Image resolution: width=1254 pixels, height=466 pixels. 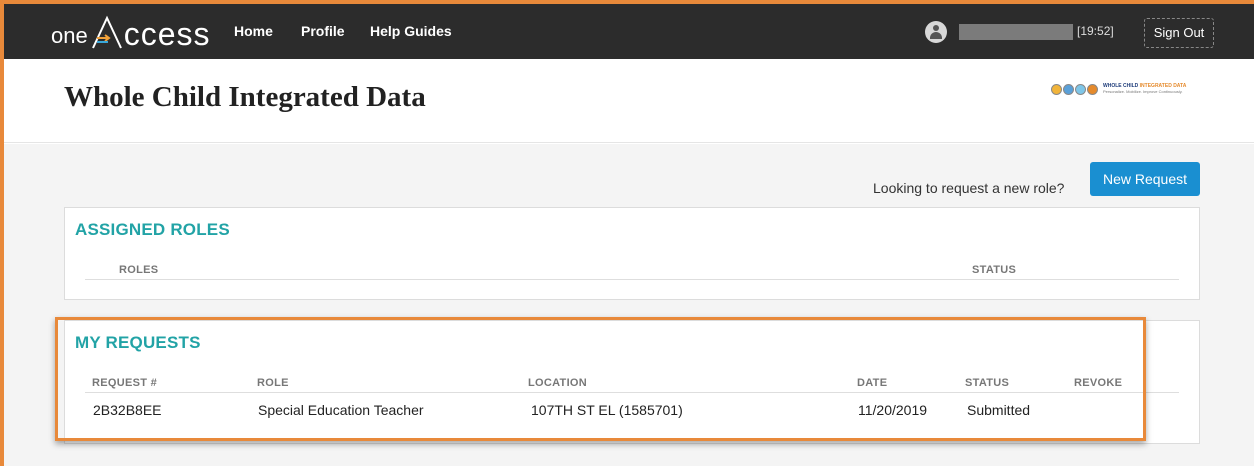 What do you see at coordinates (253, 31) in the screenshot?
I see `nav-home-link: Home` at bounding box center [253, 31].